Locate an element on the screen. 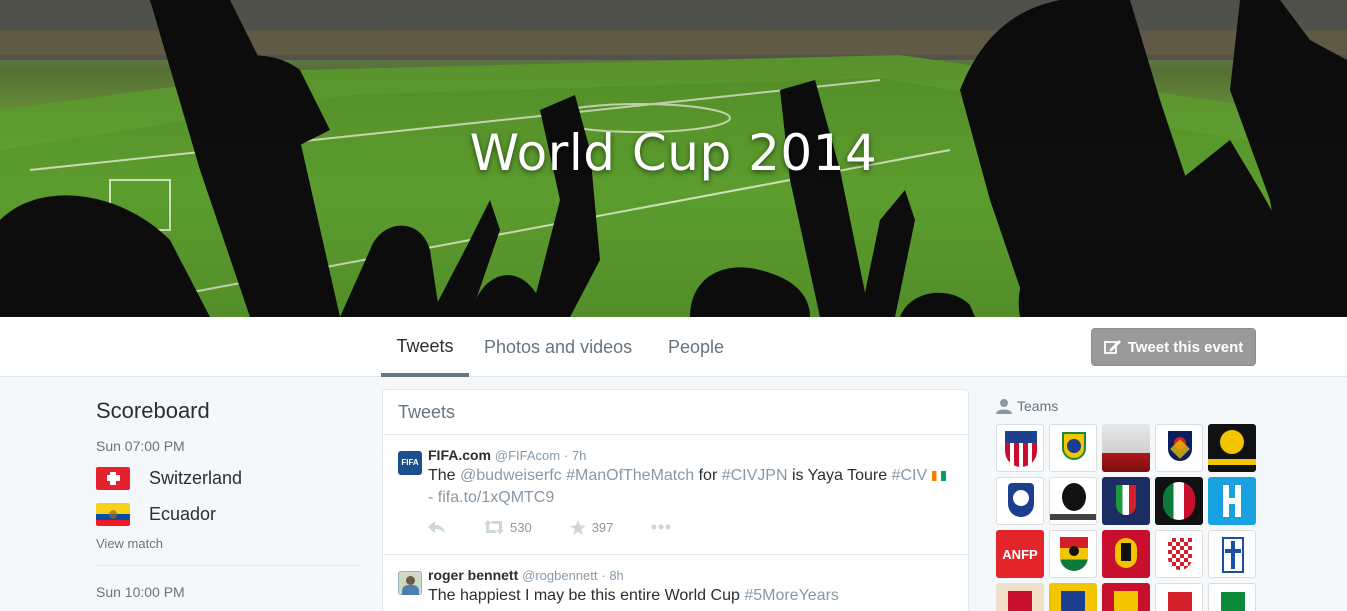 This screenshot has height=611, width=1347. compose-icon is located at coordinates (1112, 347).